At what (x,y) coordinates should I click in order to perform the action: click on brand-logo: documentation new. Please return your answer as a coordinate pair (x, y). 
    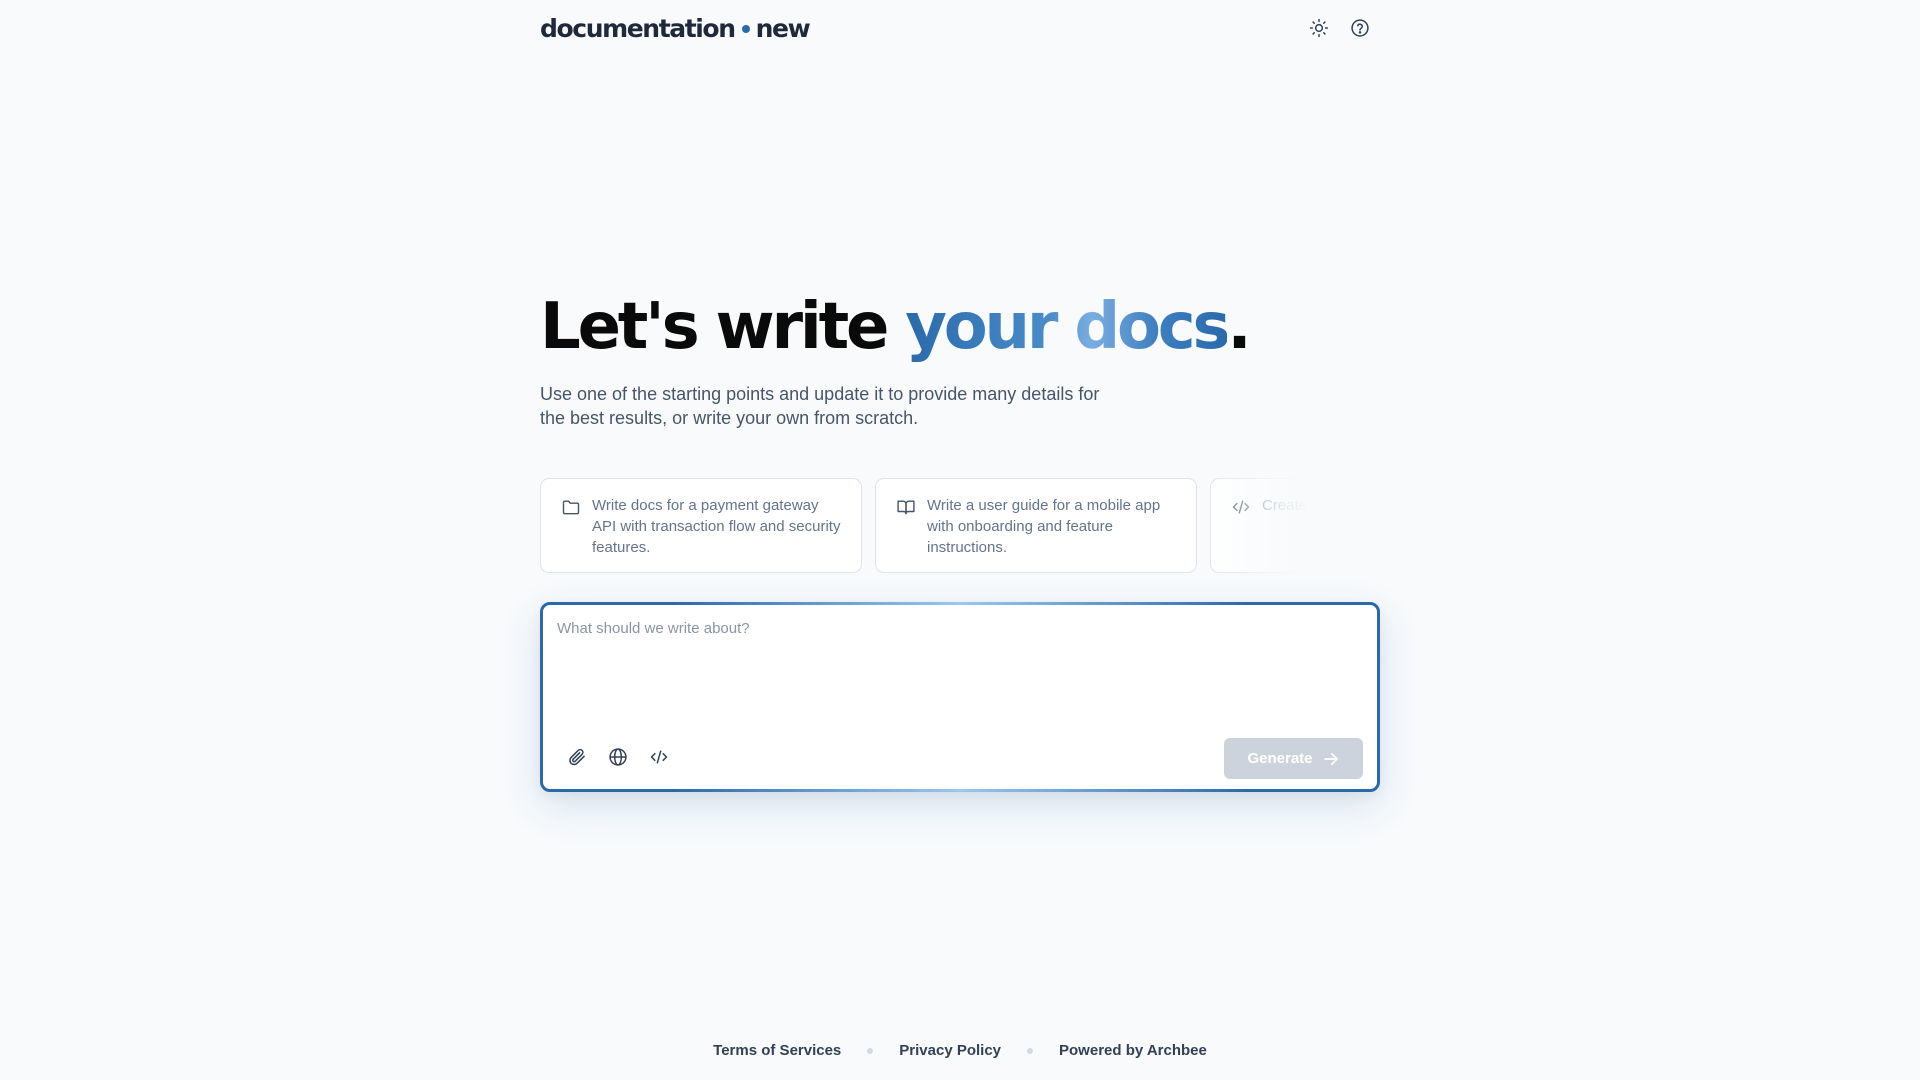
    Looking at the image, I should click on (675, 28).